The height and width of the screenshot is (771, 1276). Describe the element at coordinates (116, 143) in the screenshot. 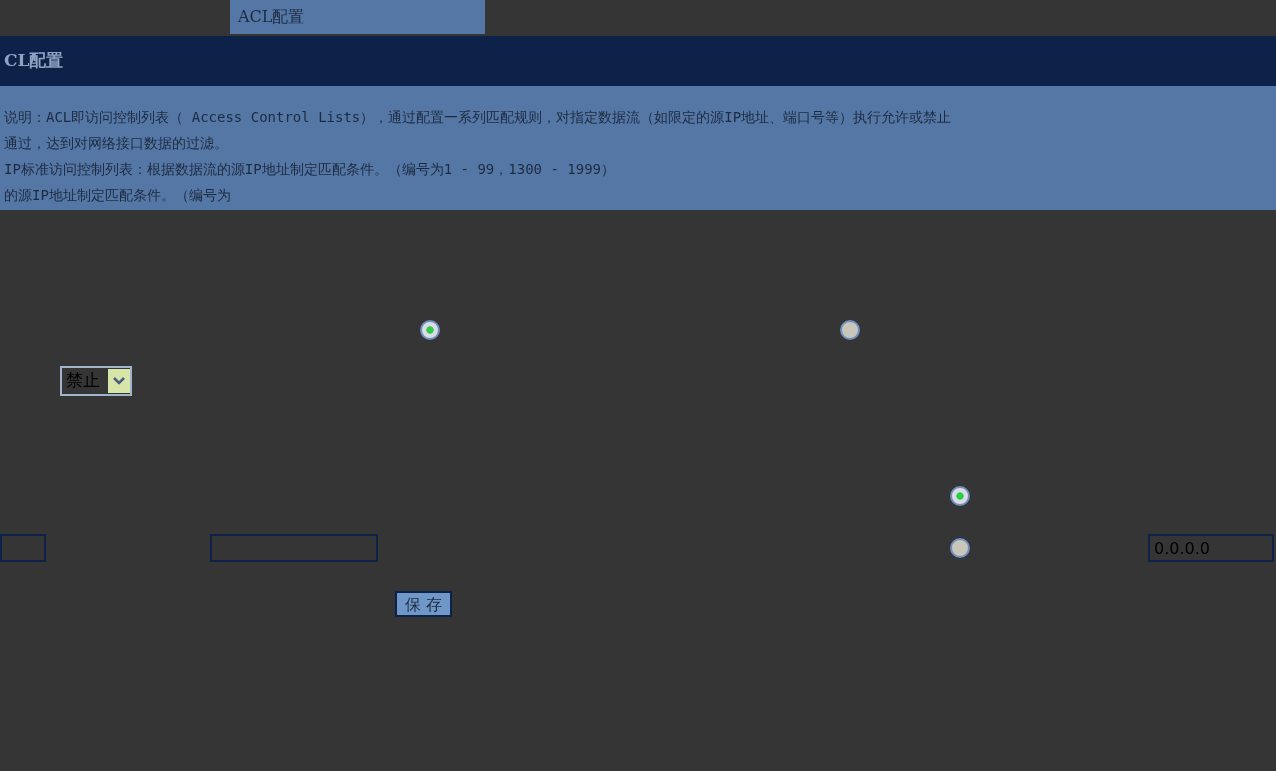

I see `description-text: 通过，达到对网络接口数据的过滤。` at that location.